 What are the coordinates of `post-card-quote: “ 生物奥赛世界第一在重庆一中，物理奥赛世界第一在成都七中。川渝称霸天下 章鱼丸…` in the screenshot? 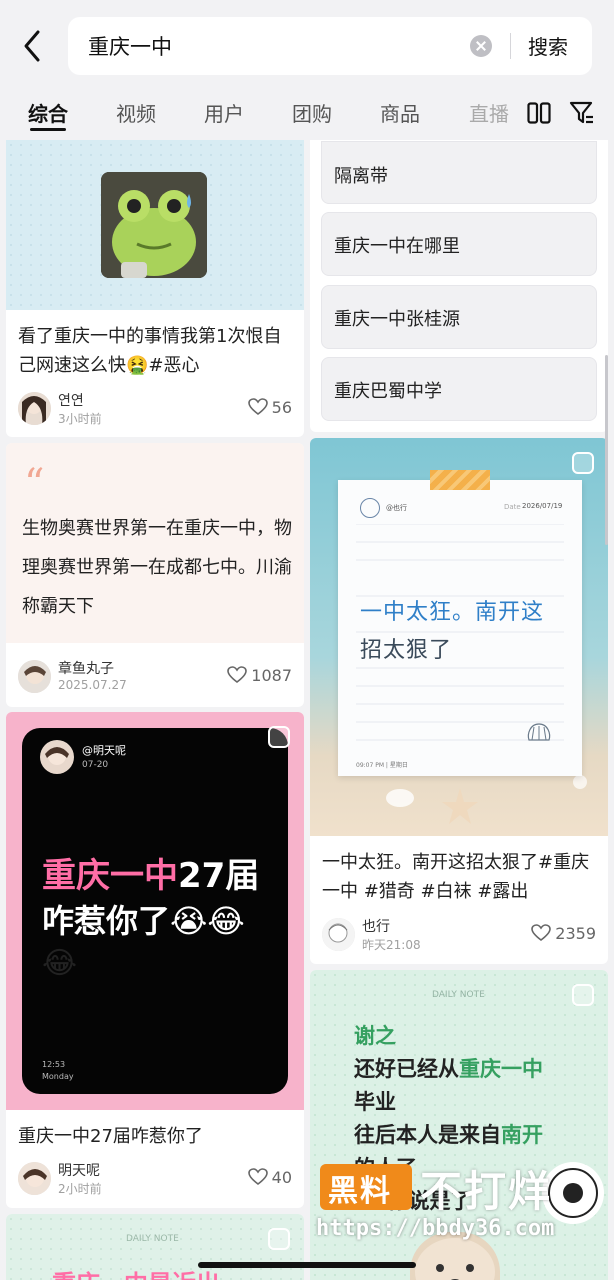 It's located at (155, 575).